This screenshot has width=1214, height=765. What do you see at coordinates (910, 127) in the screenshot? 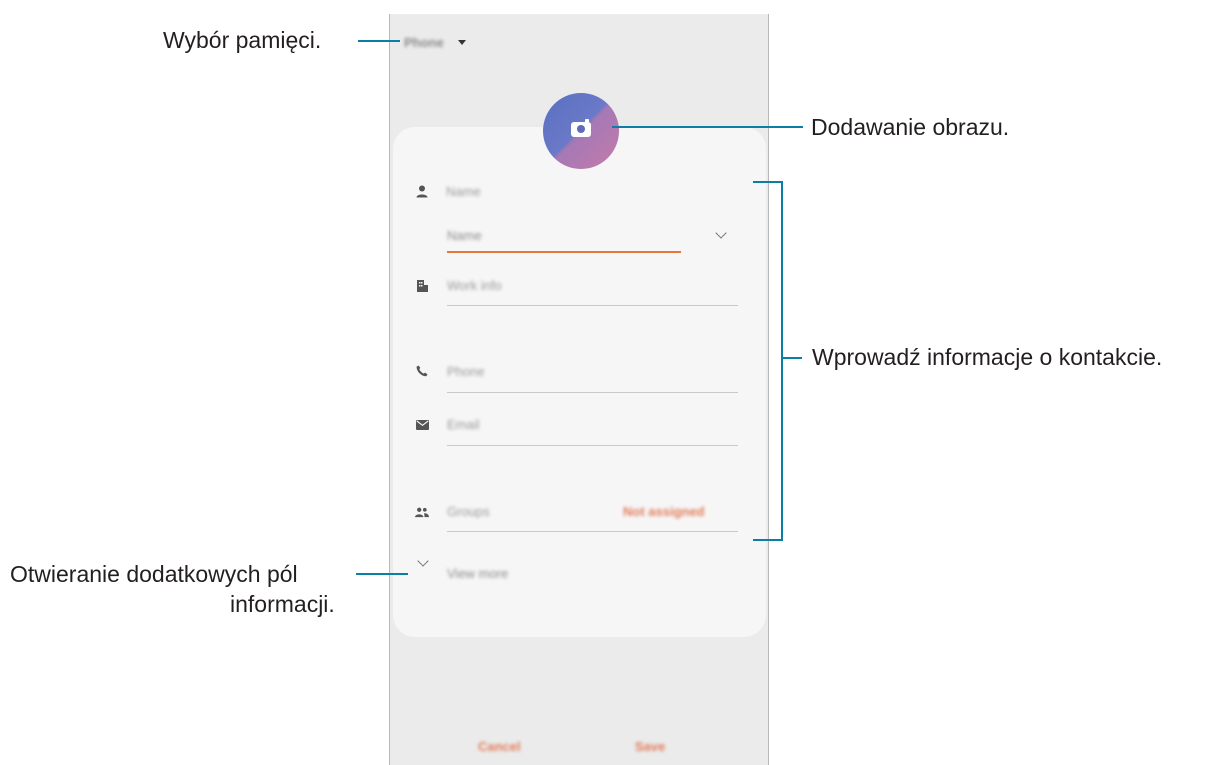
I see `callout-add-image: Dodawanie obrazu.` at bounding box center [910, 127].